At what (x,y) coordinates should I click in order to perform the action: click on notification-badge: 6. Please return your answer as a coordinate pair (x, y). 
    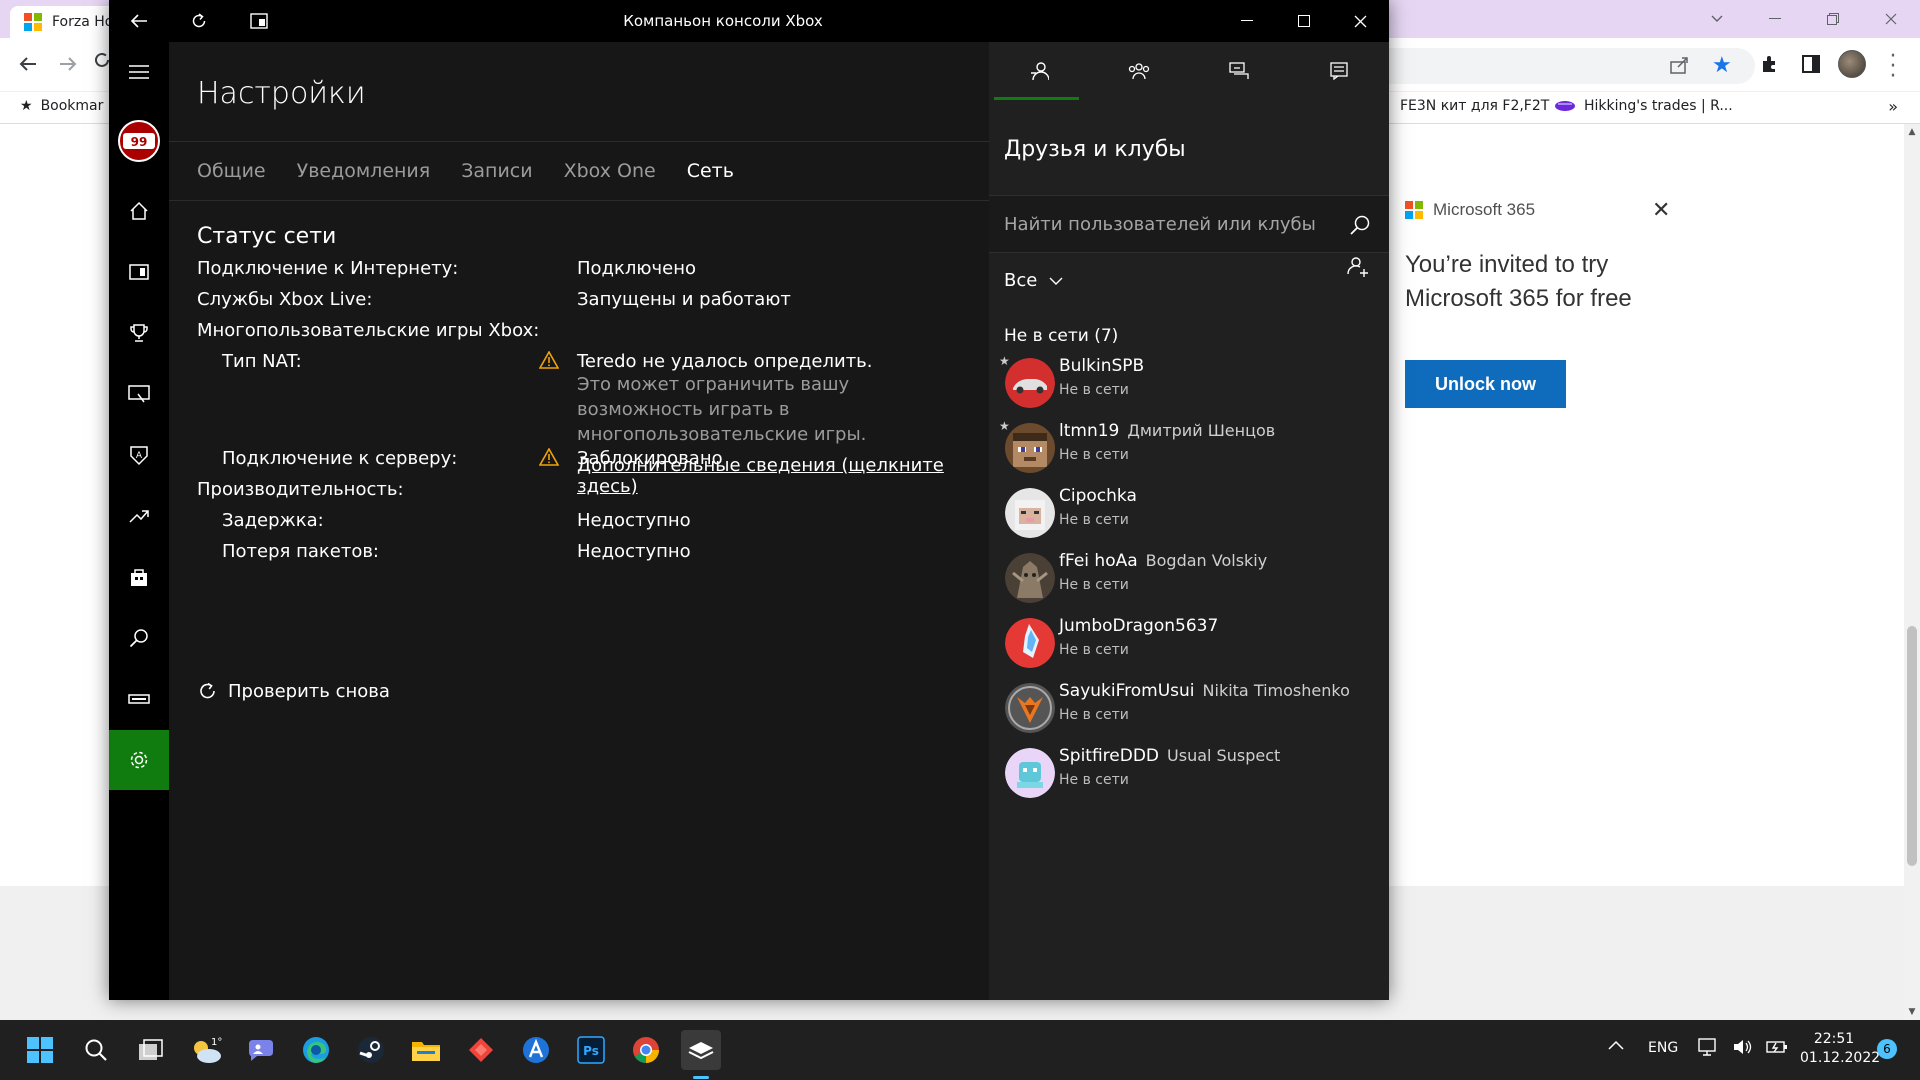
    Looking at the image, I should click on (1887, 1049).